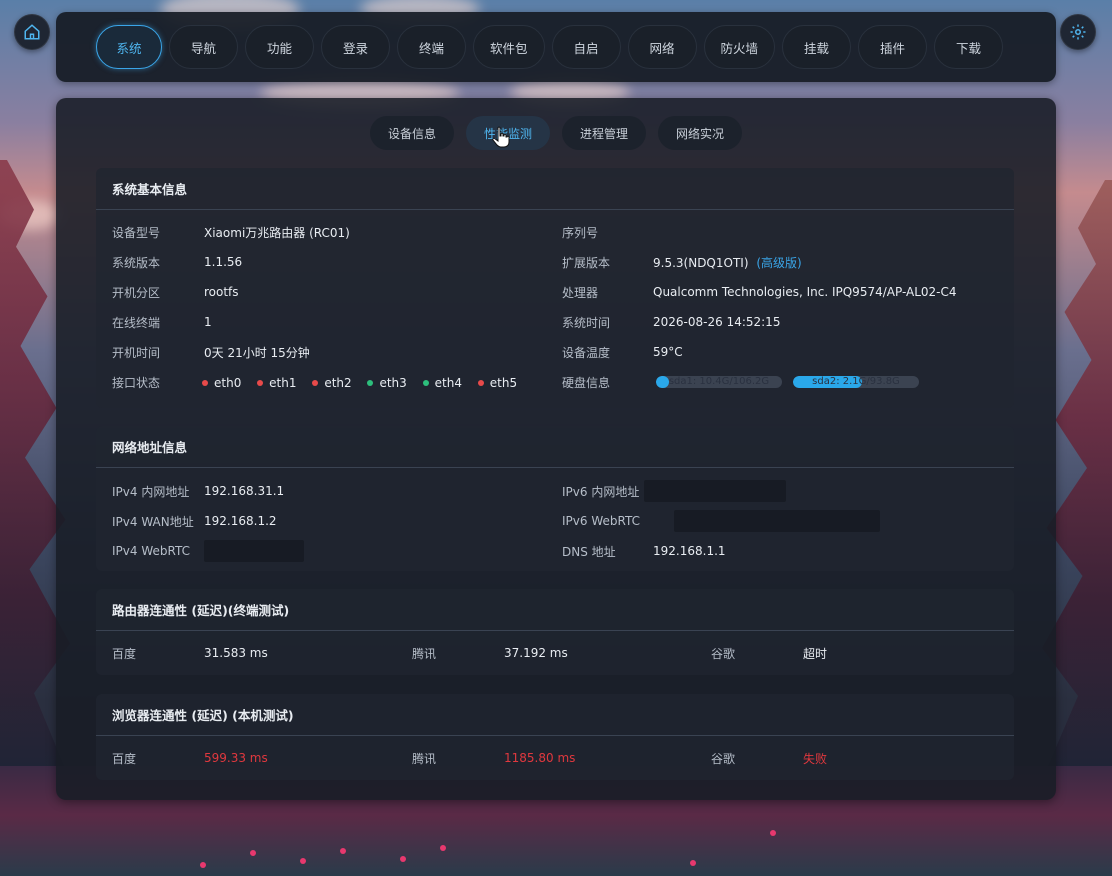 The image size is (1112, 876). Describe the element at coordinates (555, 610) in the screenshot. I see `card-title: 路由器连通性 (延迟)(终端测试)` at that location.